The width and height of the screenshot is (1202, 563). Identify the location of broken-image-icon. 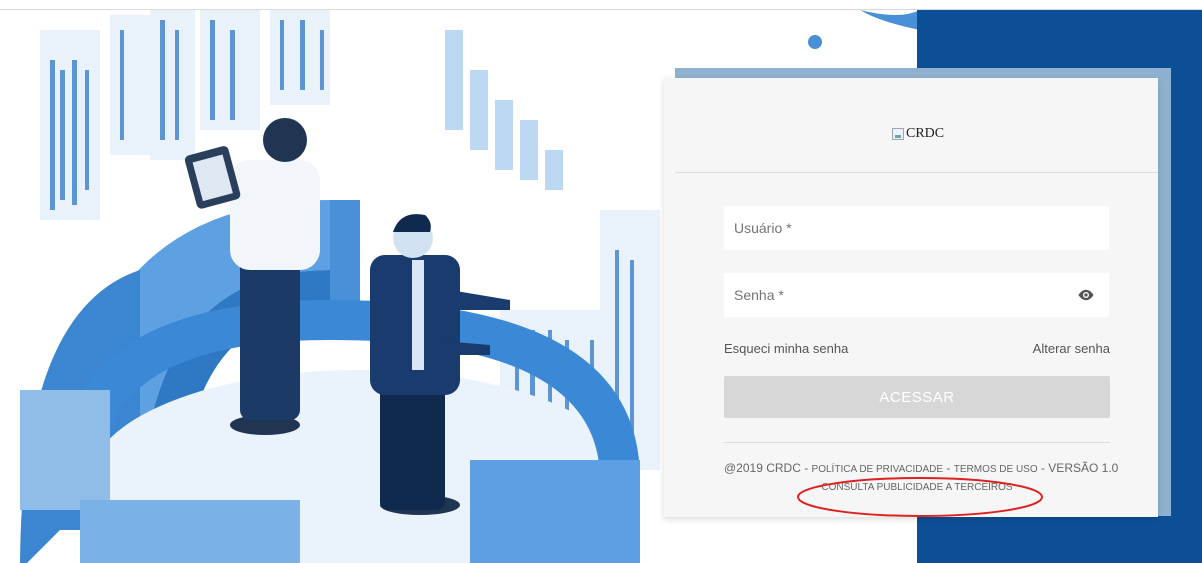
(898, 134).